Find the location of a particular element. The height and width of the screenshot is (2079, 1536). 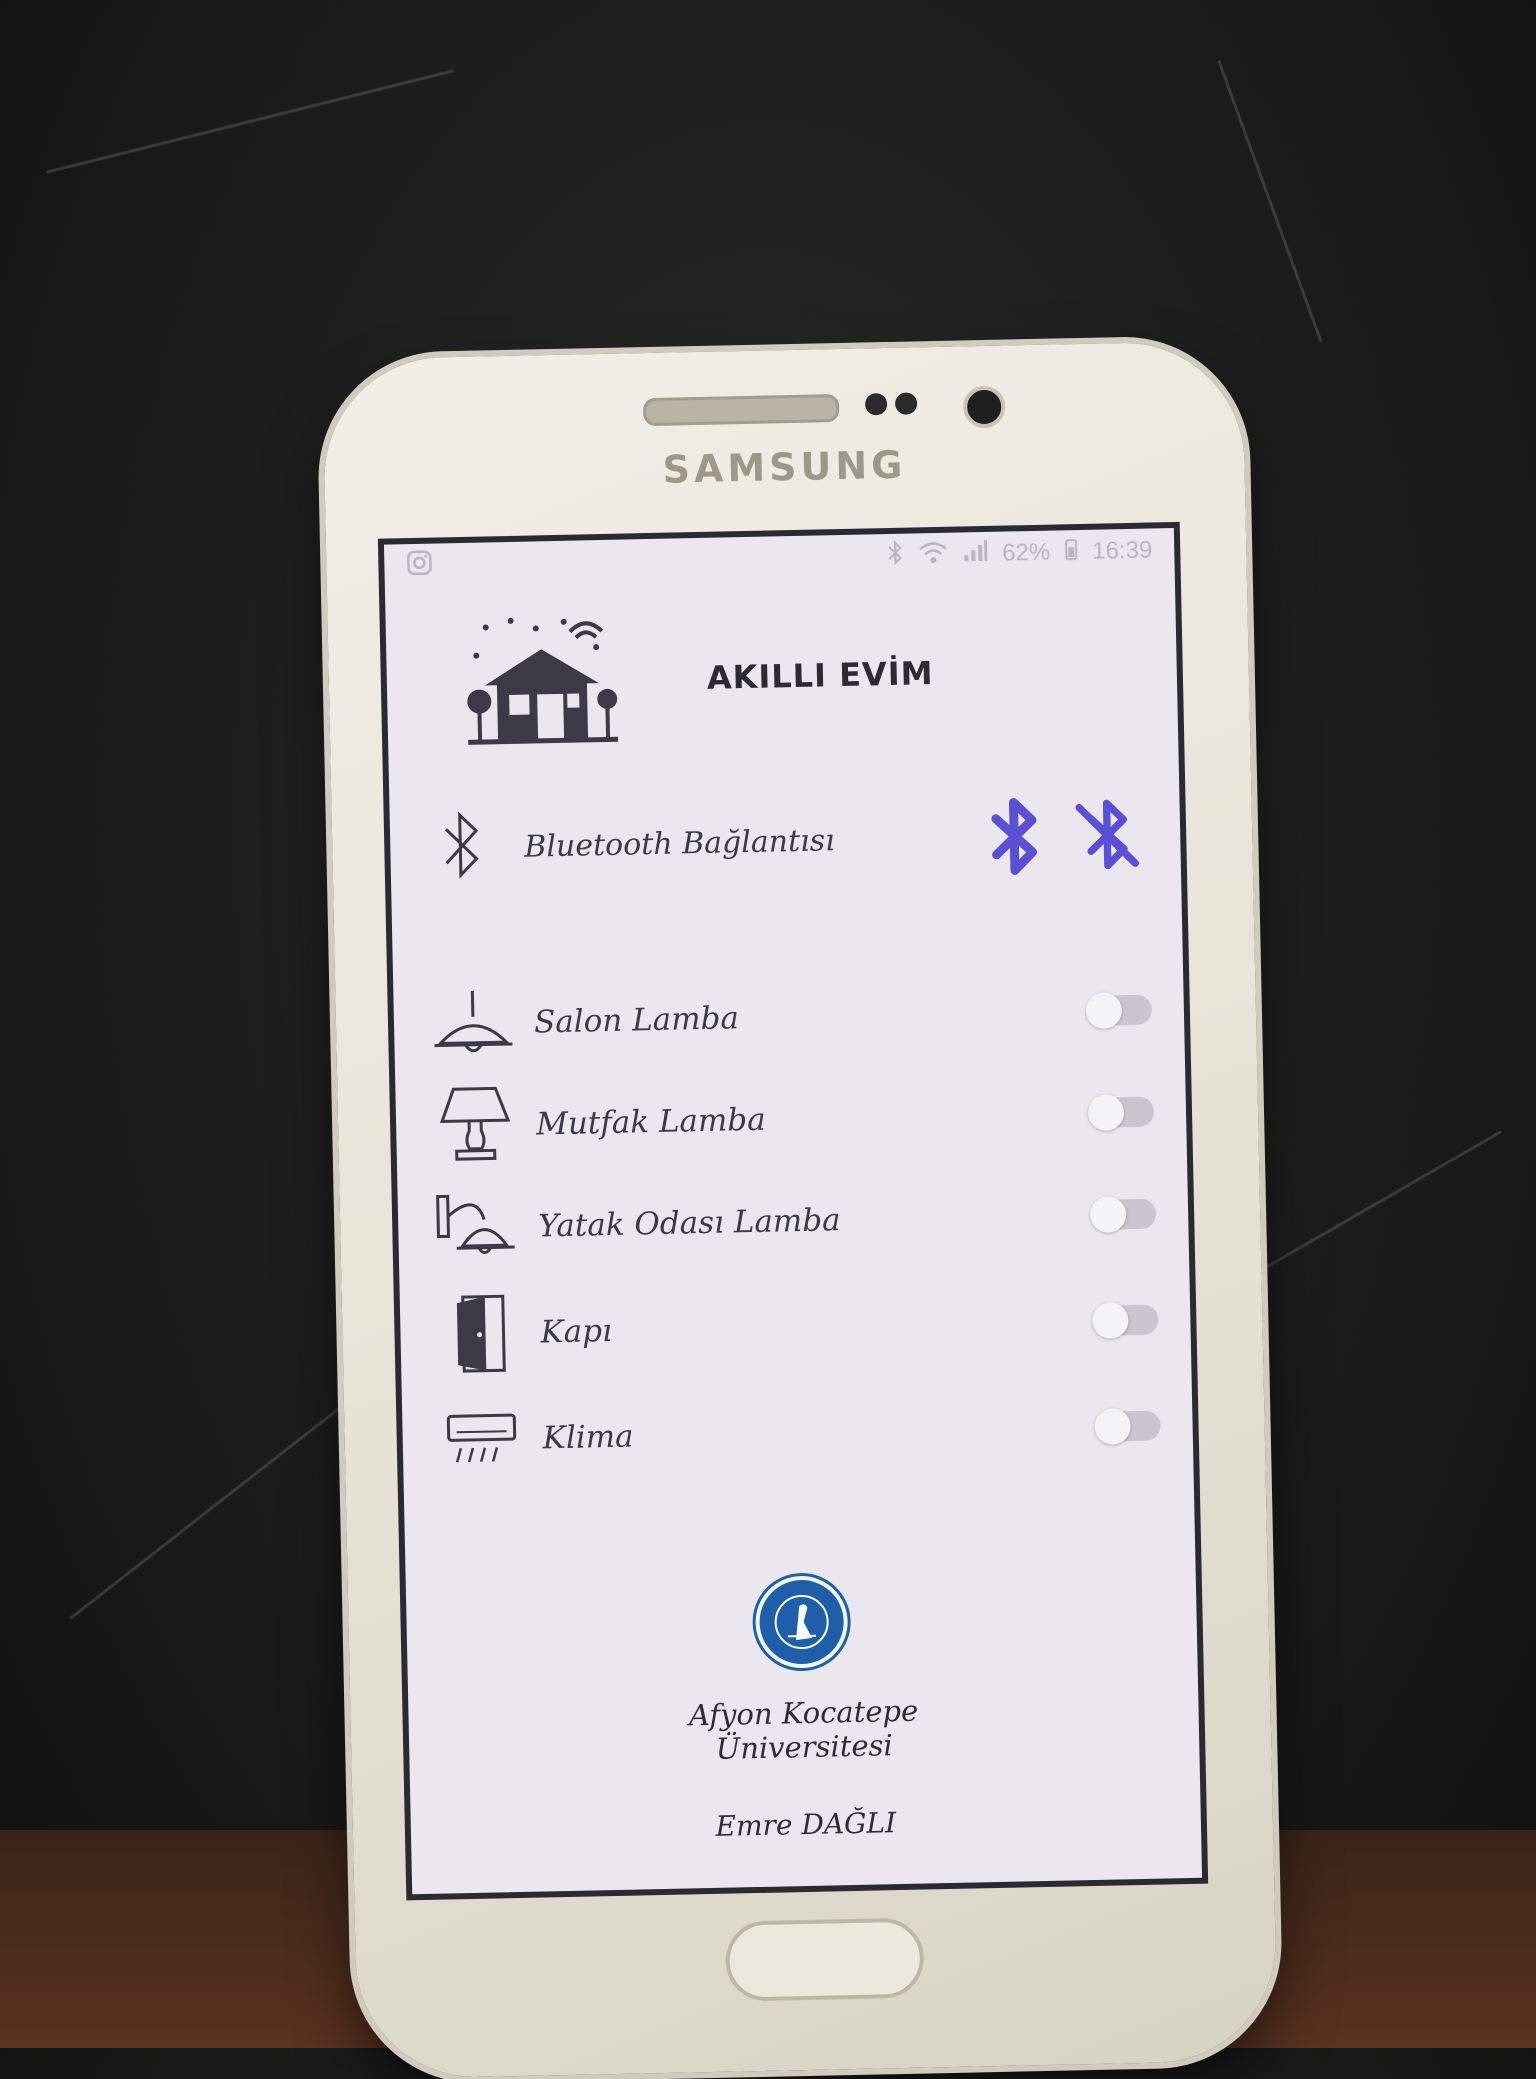

device-row-kapi: Kapı is located at coordinates (798, 1327).